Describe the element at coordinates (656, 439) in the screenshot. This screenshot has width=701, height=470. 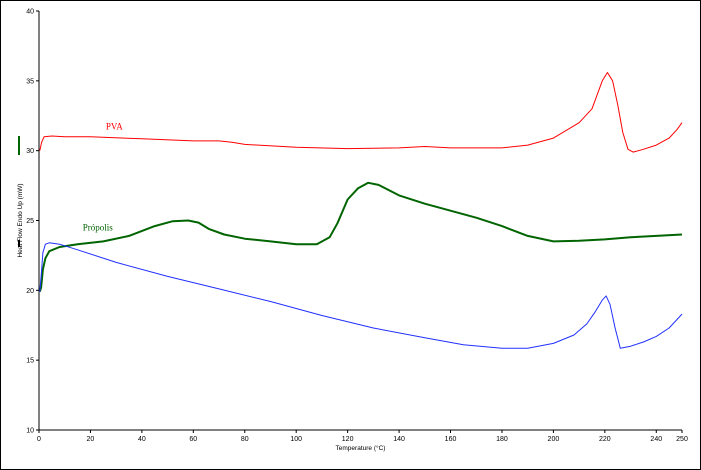
I see `x-tick-label: 240` at that location.